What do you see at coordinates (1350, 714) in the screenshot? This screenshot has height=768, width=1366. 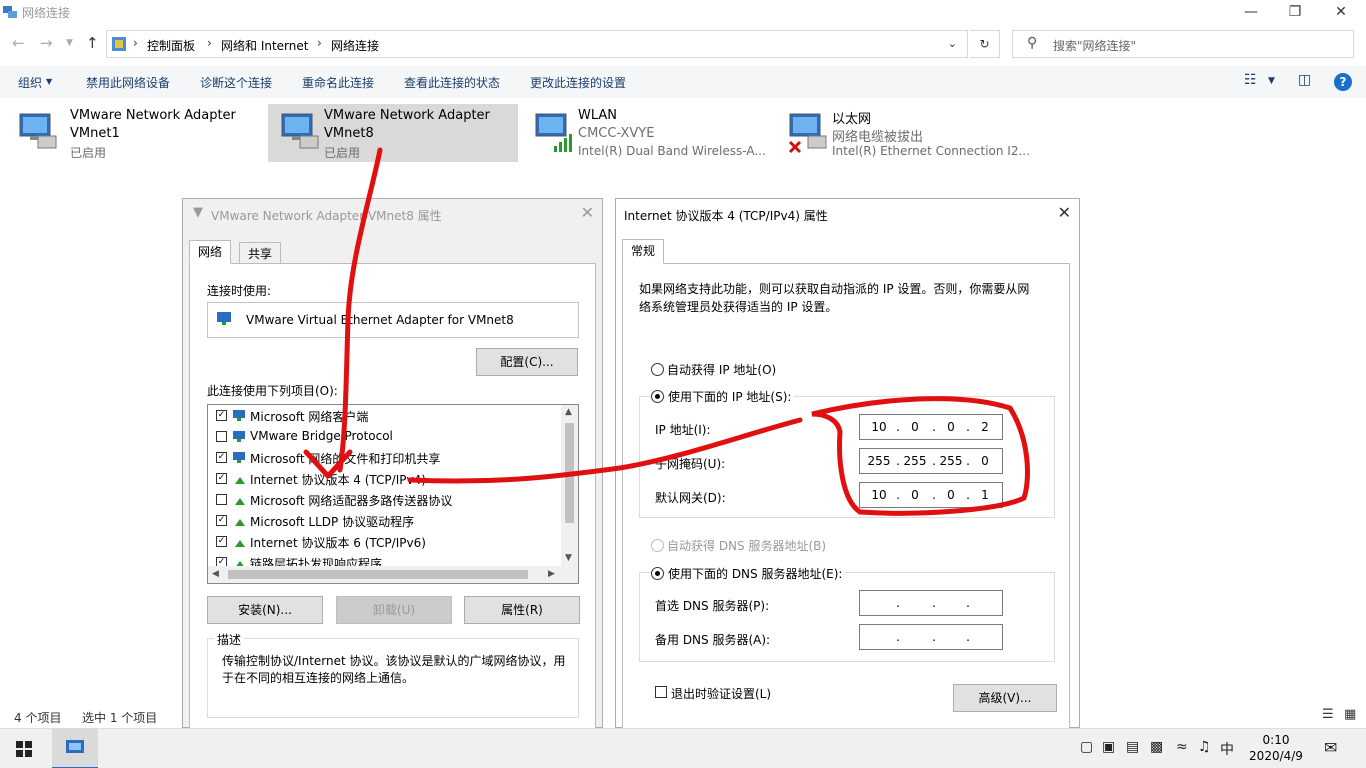 I see `tiles-view-icon: ▦` at bounding box center [1350, 714].